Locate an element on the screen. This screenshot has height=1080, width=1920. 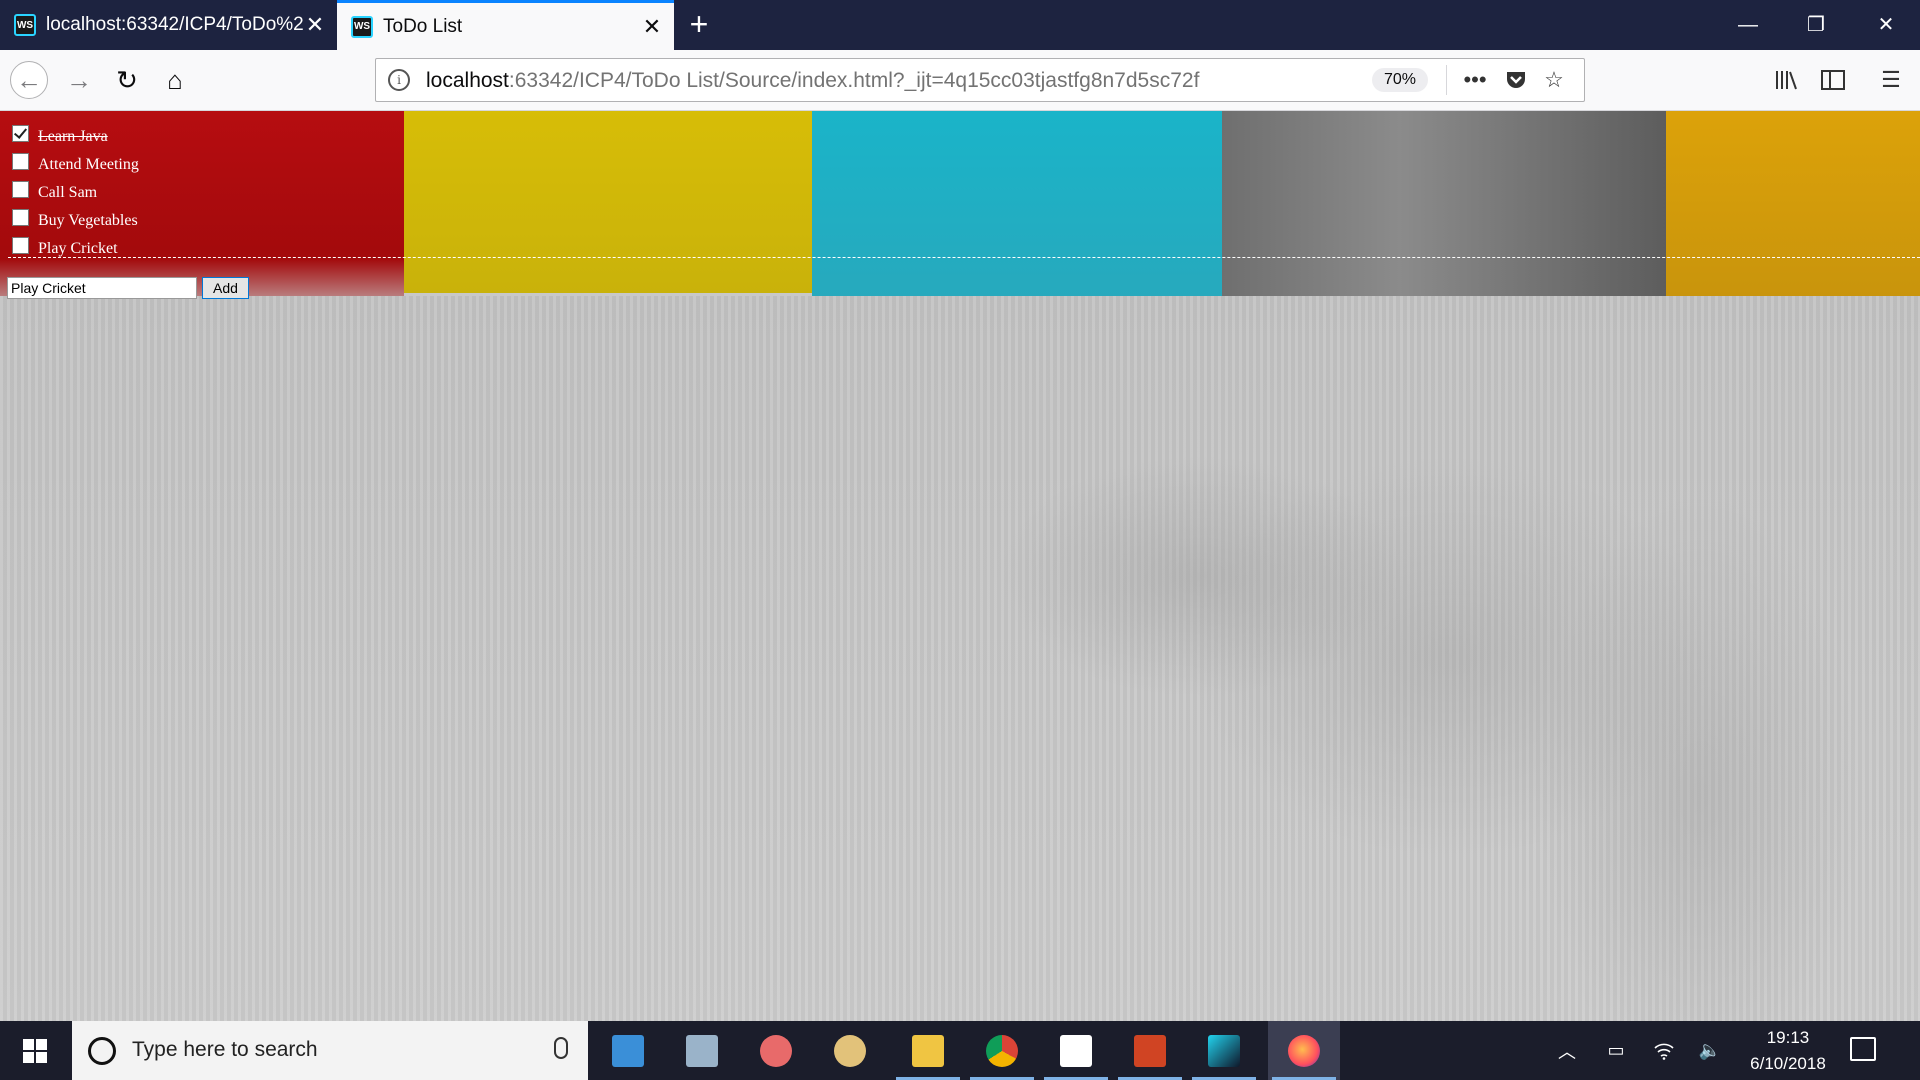
taskbar-app-webstorm-icon is located at coordinates (1224, 1050).